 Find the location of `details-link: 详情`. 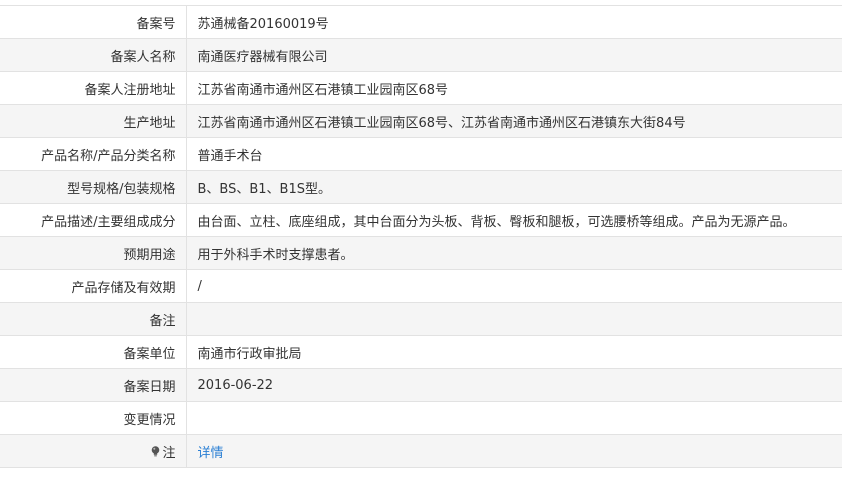

details-link: 详情 is located at coordinates (211, 453).